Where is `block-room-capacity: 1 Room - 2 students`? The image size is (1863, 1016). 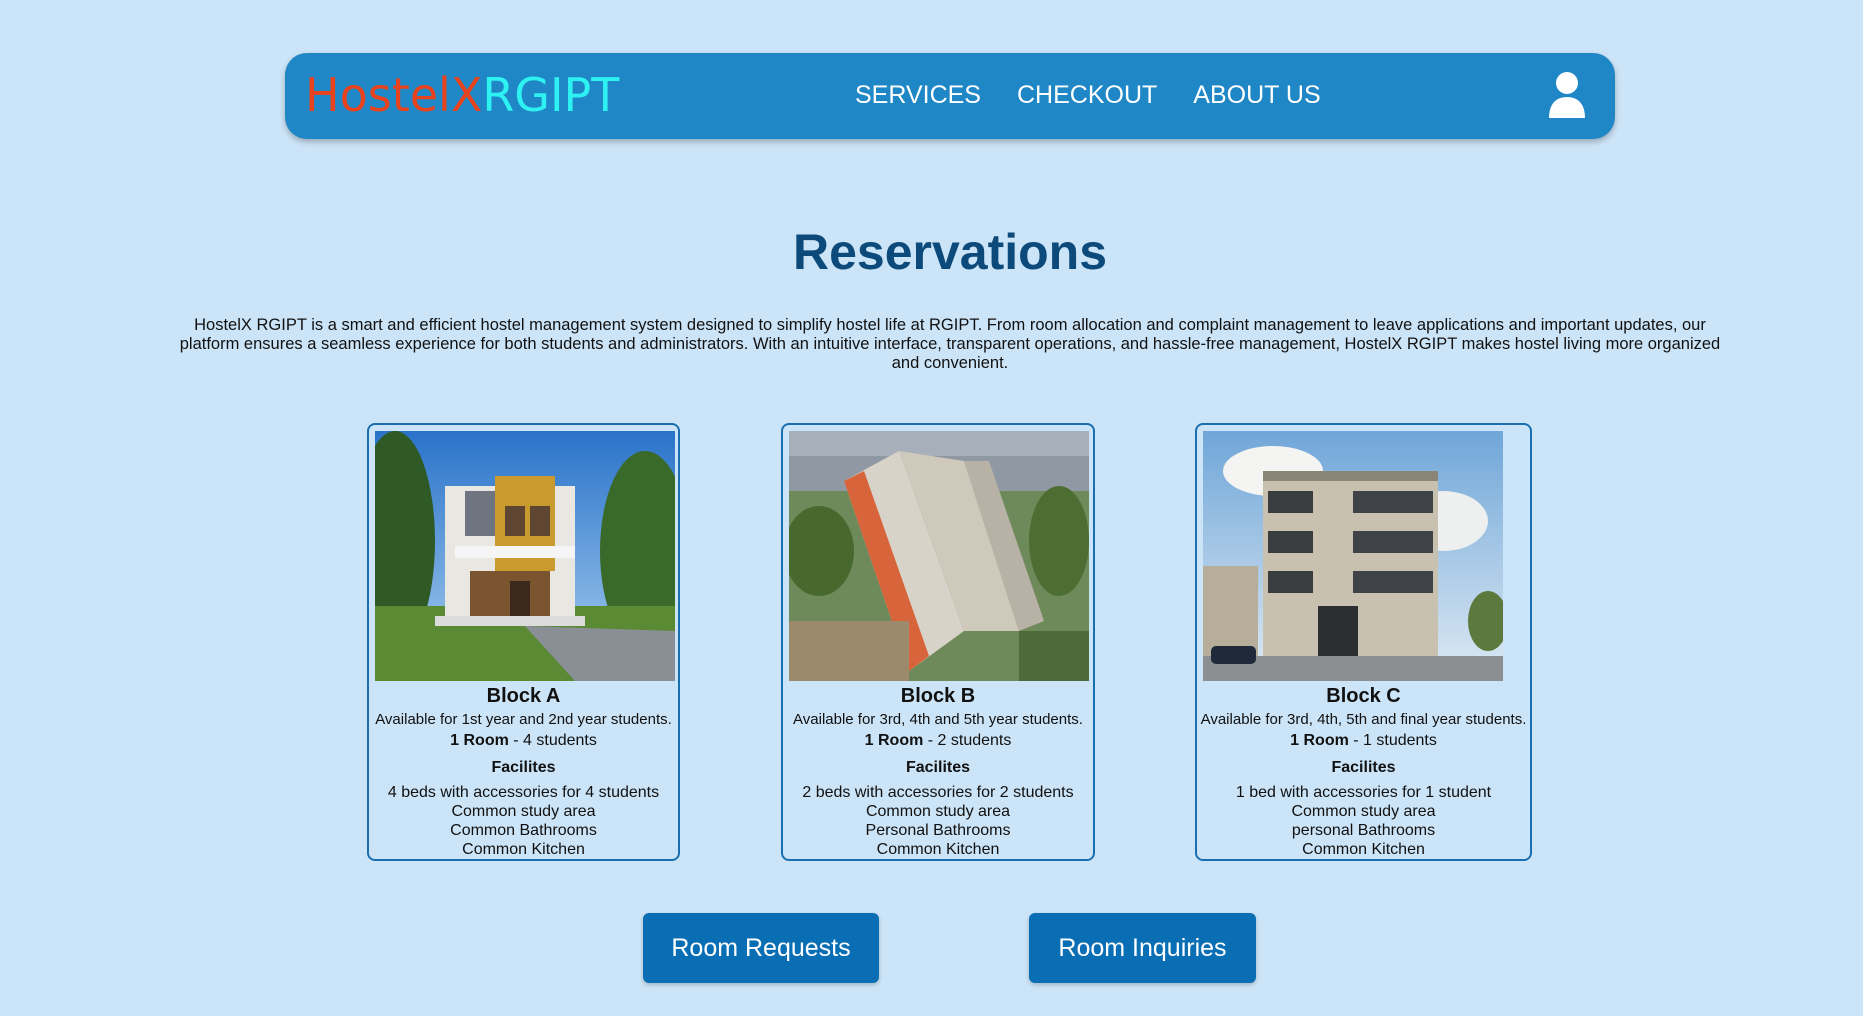
block-room-capacity: 1 Room - 2 students is located at coordinates (938, 741).